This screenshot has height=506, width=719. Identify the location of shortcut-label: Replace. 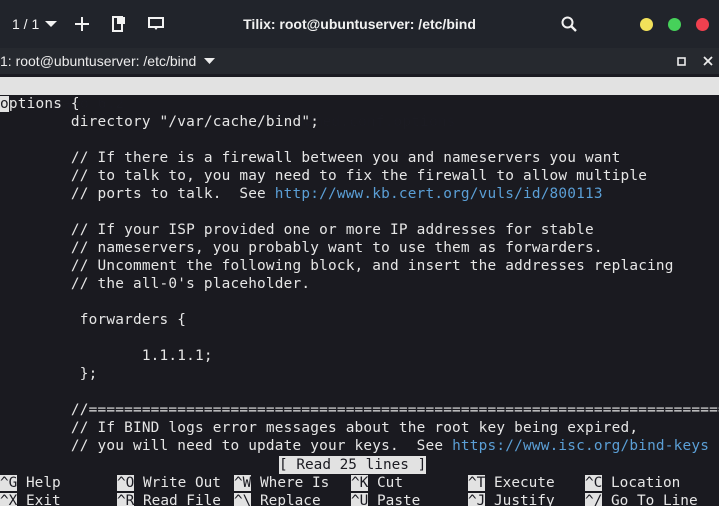
(286, 499).